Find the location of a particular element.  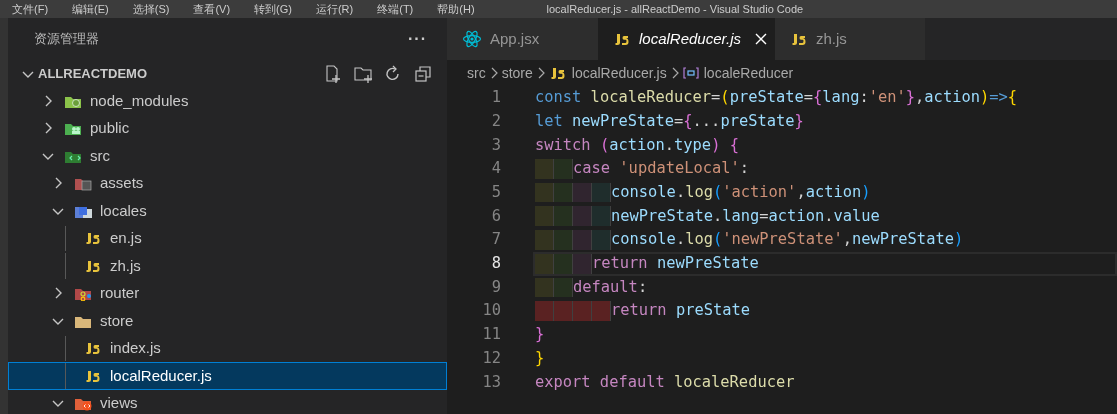

tree-item: views is located at coordinates (119, 403).